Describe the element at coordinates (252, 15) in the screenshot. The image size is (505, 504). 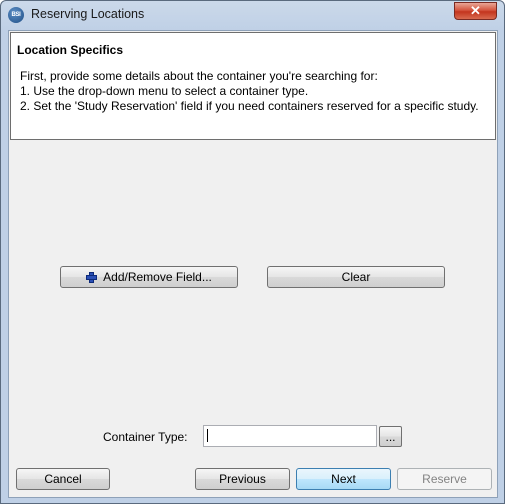
I see `title-bar: BSI Reserving Locations ✕` at that location.